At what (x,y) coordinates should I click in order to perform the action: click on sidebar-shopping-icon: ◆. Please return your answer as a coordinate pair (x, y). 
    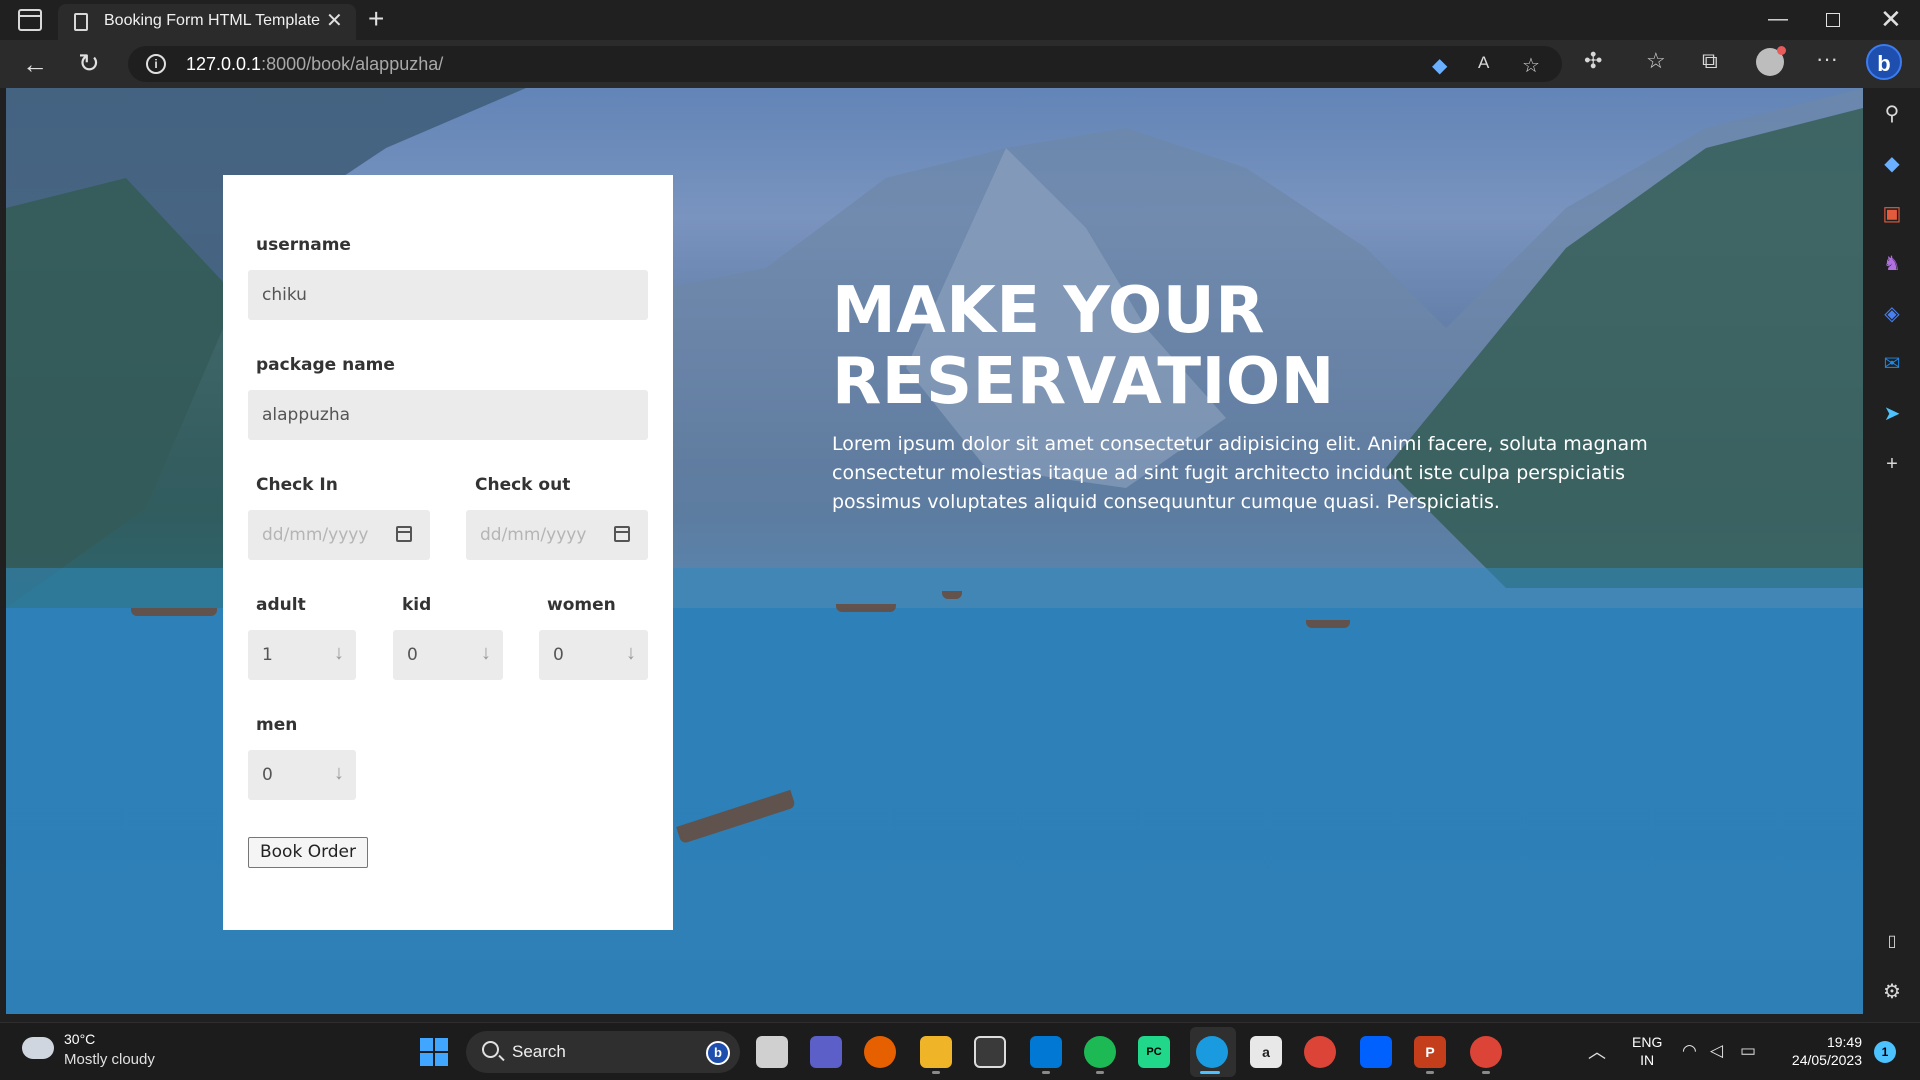
    Looking at the image, I should click on (1892, 164).